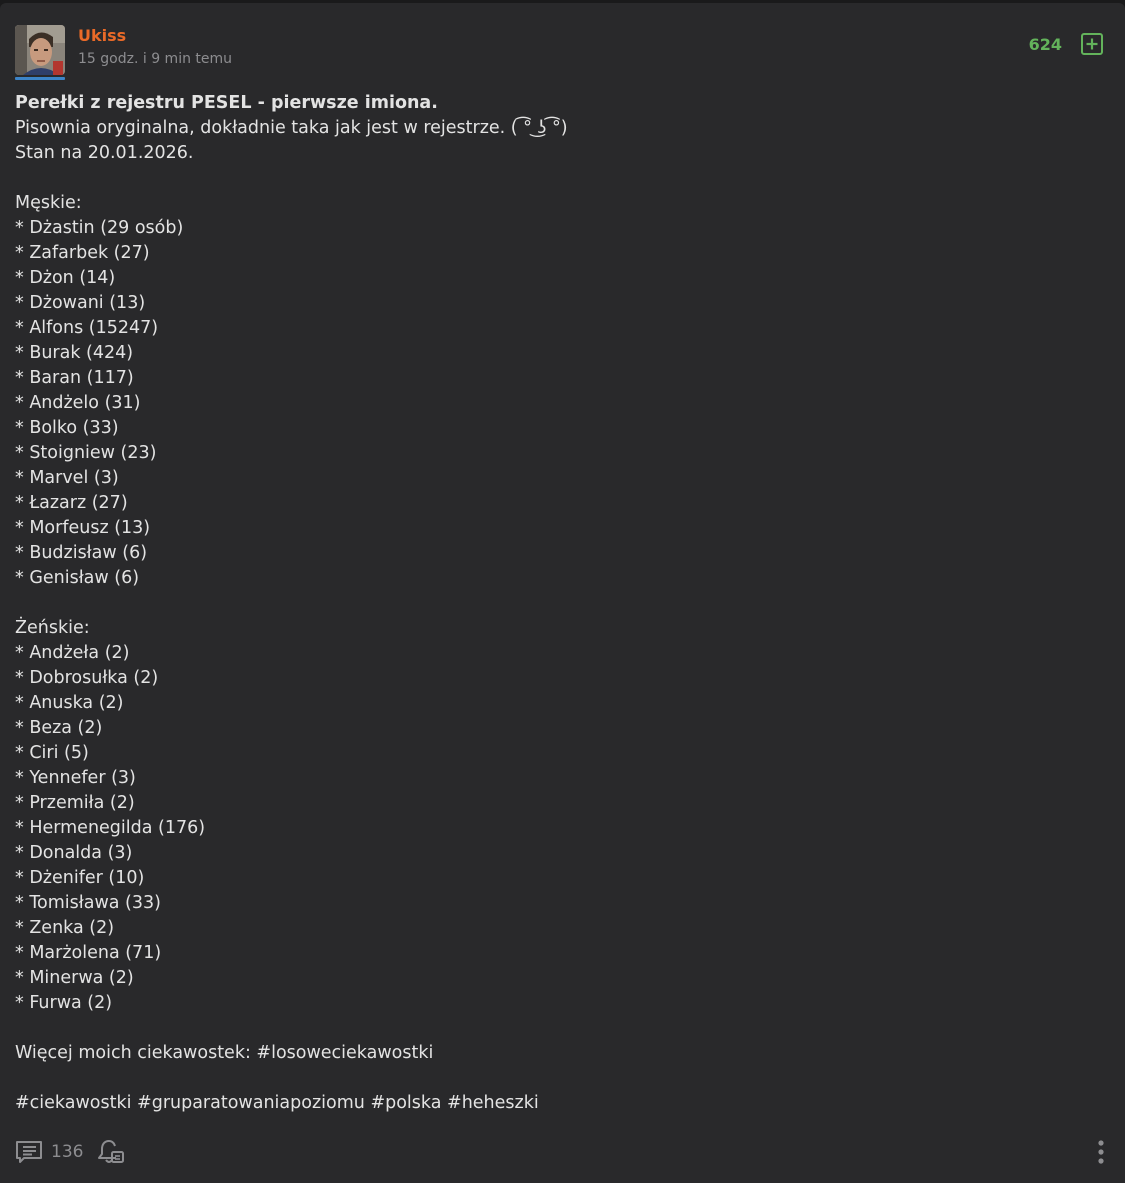 The width and height of the screenshot is (1125, 1183). Describe the element at coordinates (81, 553) in the screenshot. I see `list-item: * Budzisław (6)` at that location.